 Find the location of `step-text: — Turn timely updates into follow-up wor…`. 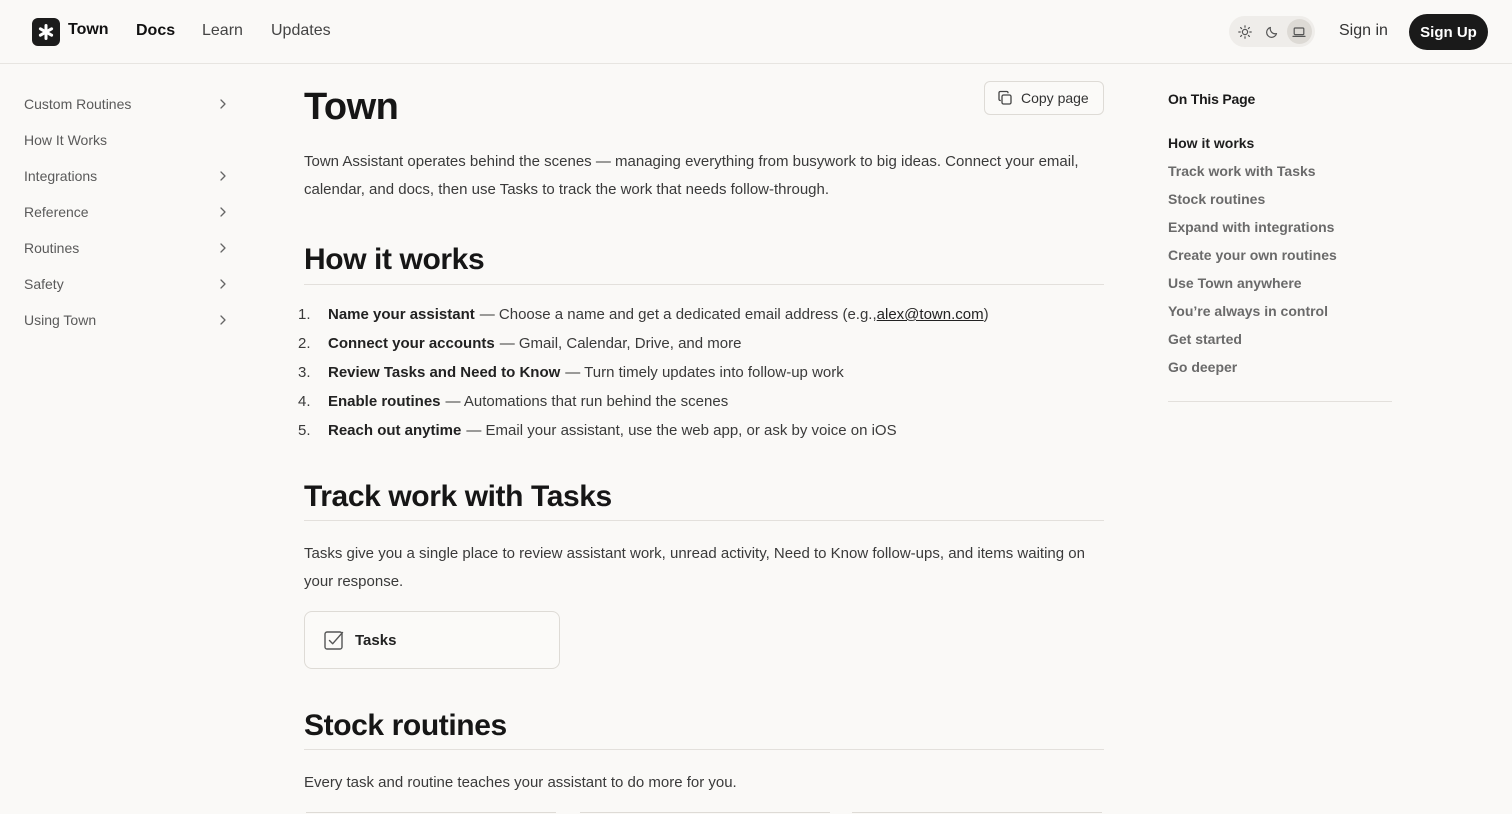

step-text: — Turn timely updates into follow-up wor… is located at coordinates (704, 372).